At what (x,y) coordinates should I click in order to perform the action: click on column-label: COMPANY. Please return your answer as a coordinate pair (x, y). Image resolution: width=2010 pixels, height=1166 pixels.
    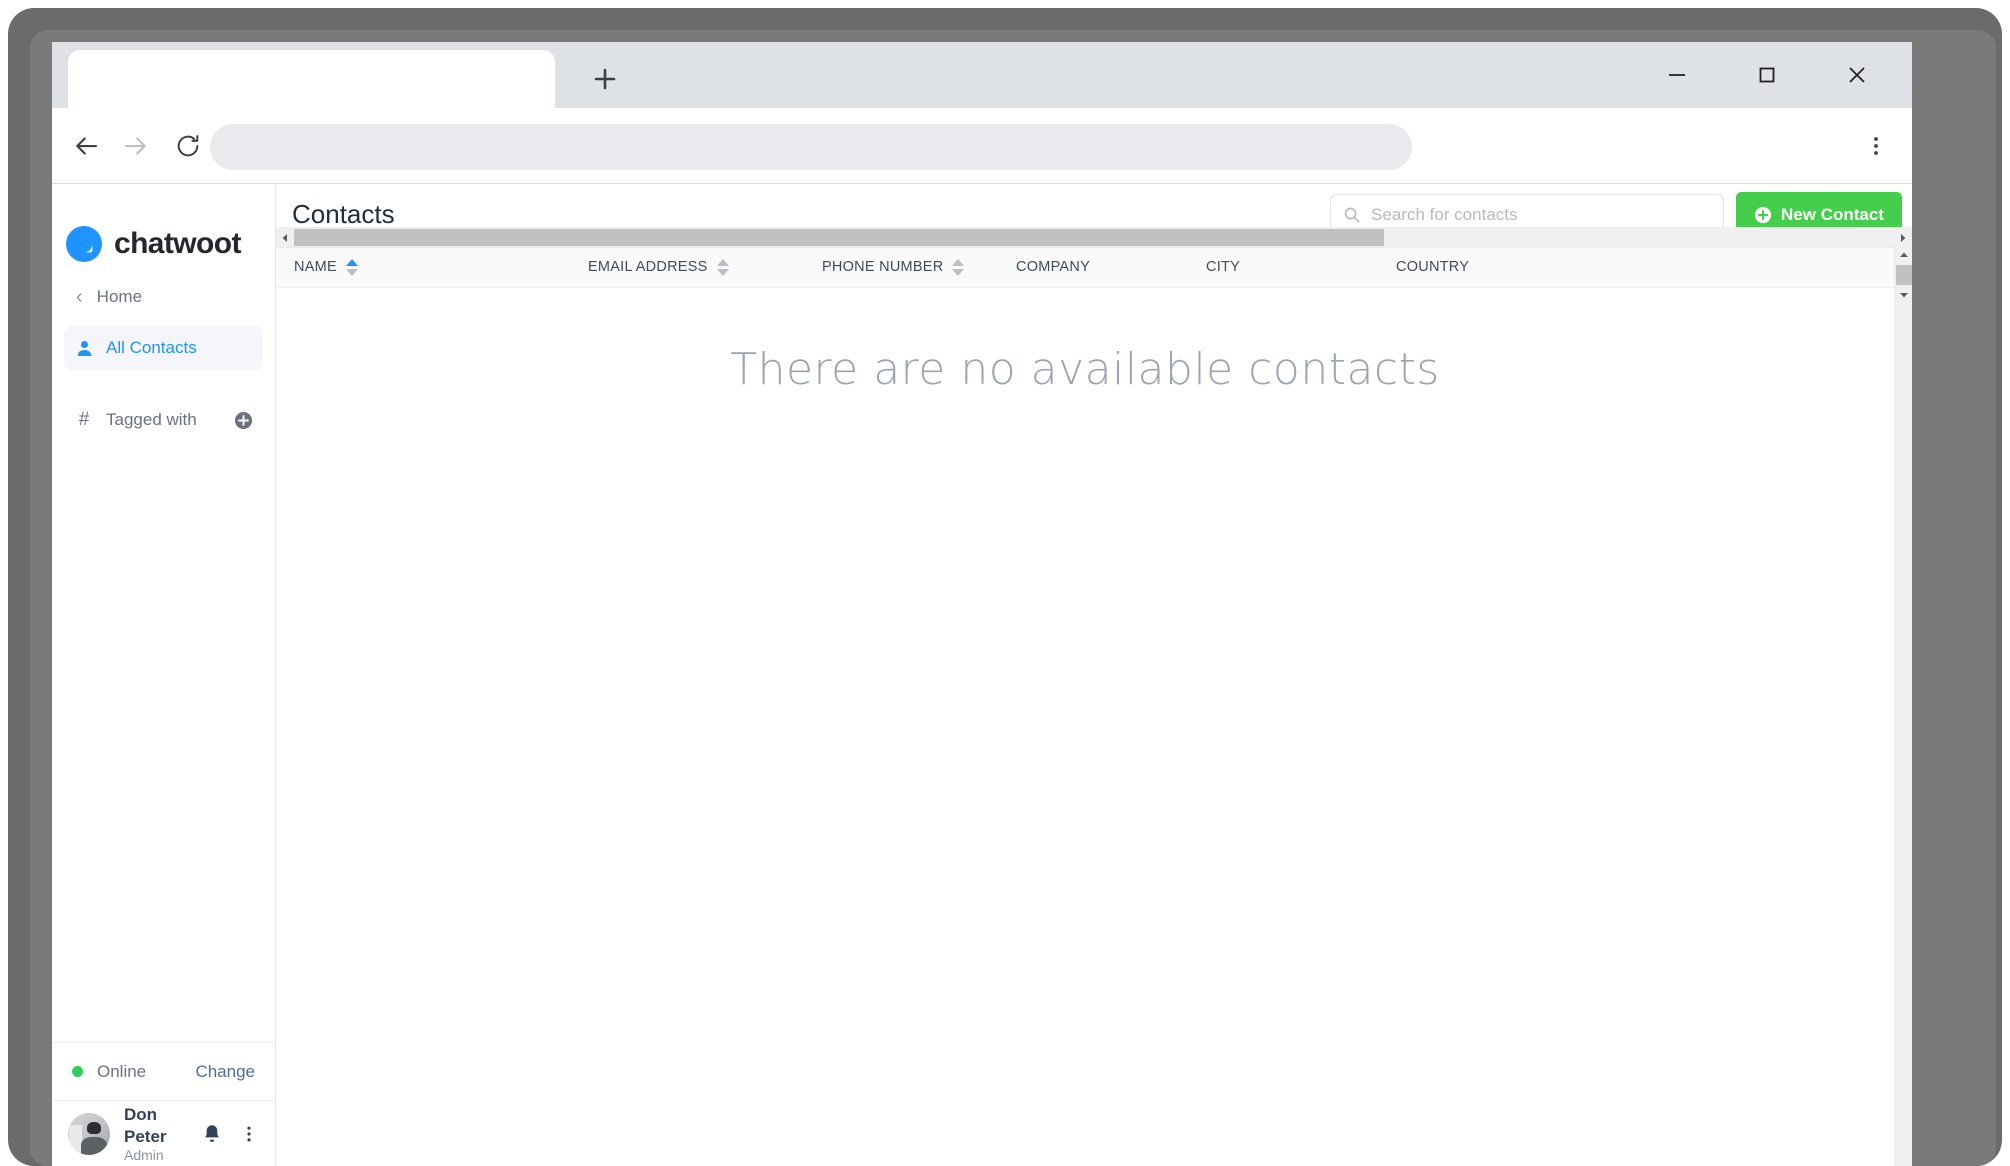
    Looking at the image, I should click on (1053, 267).